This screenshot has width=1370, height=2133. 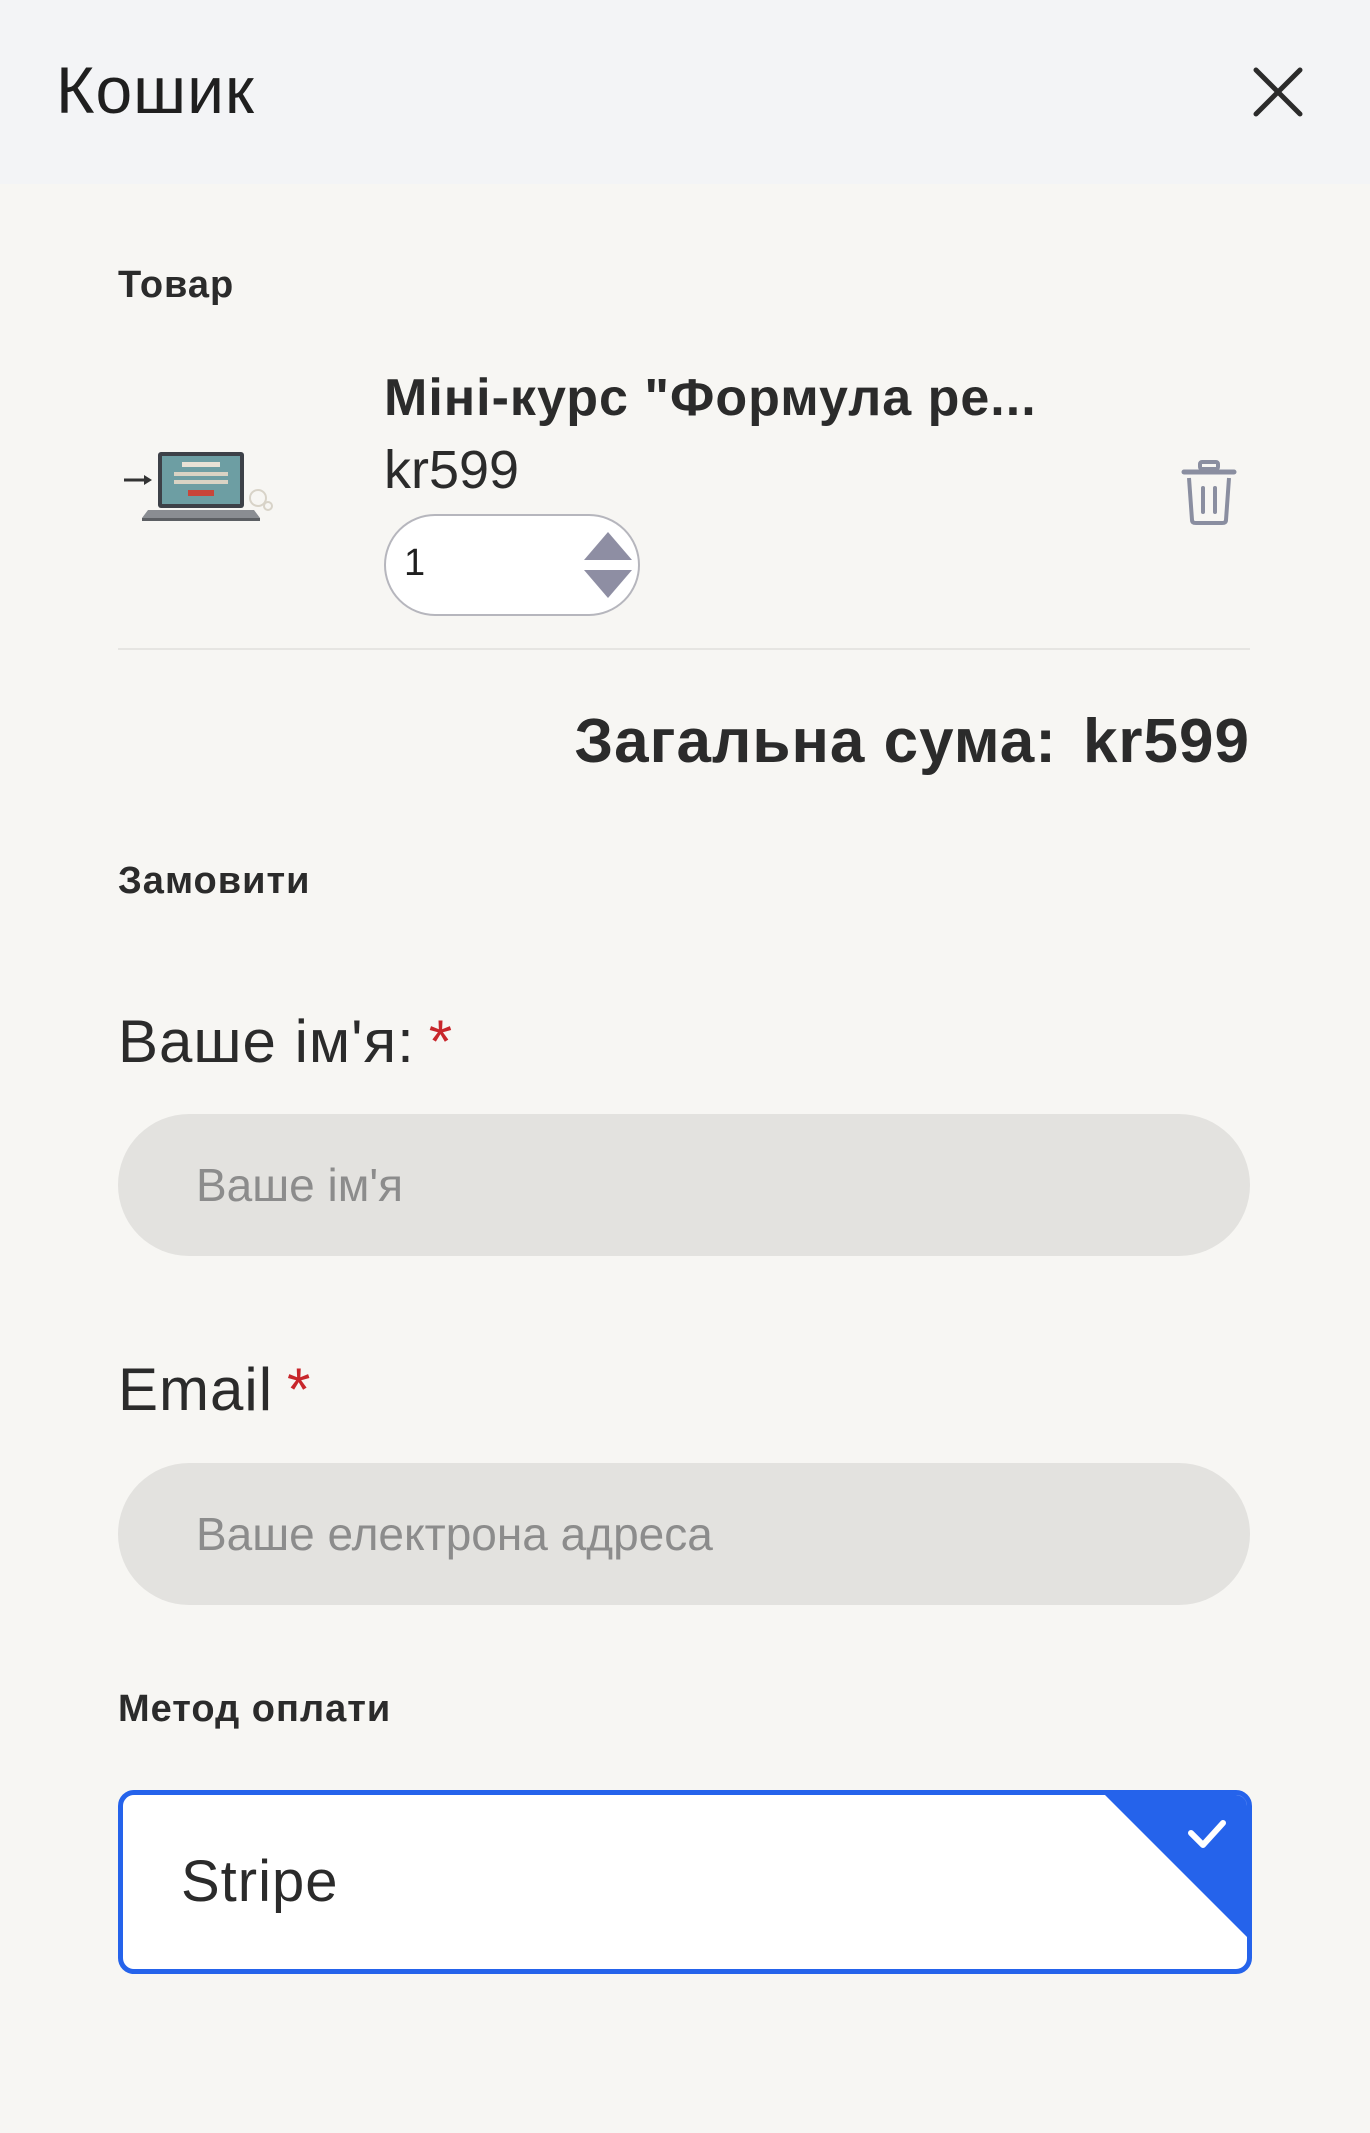 I want to click on close-button, so click(x=1278, y=92).